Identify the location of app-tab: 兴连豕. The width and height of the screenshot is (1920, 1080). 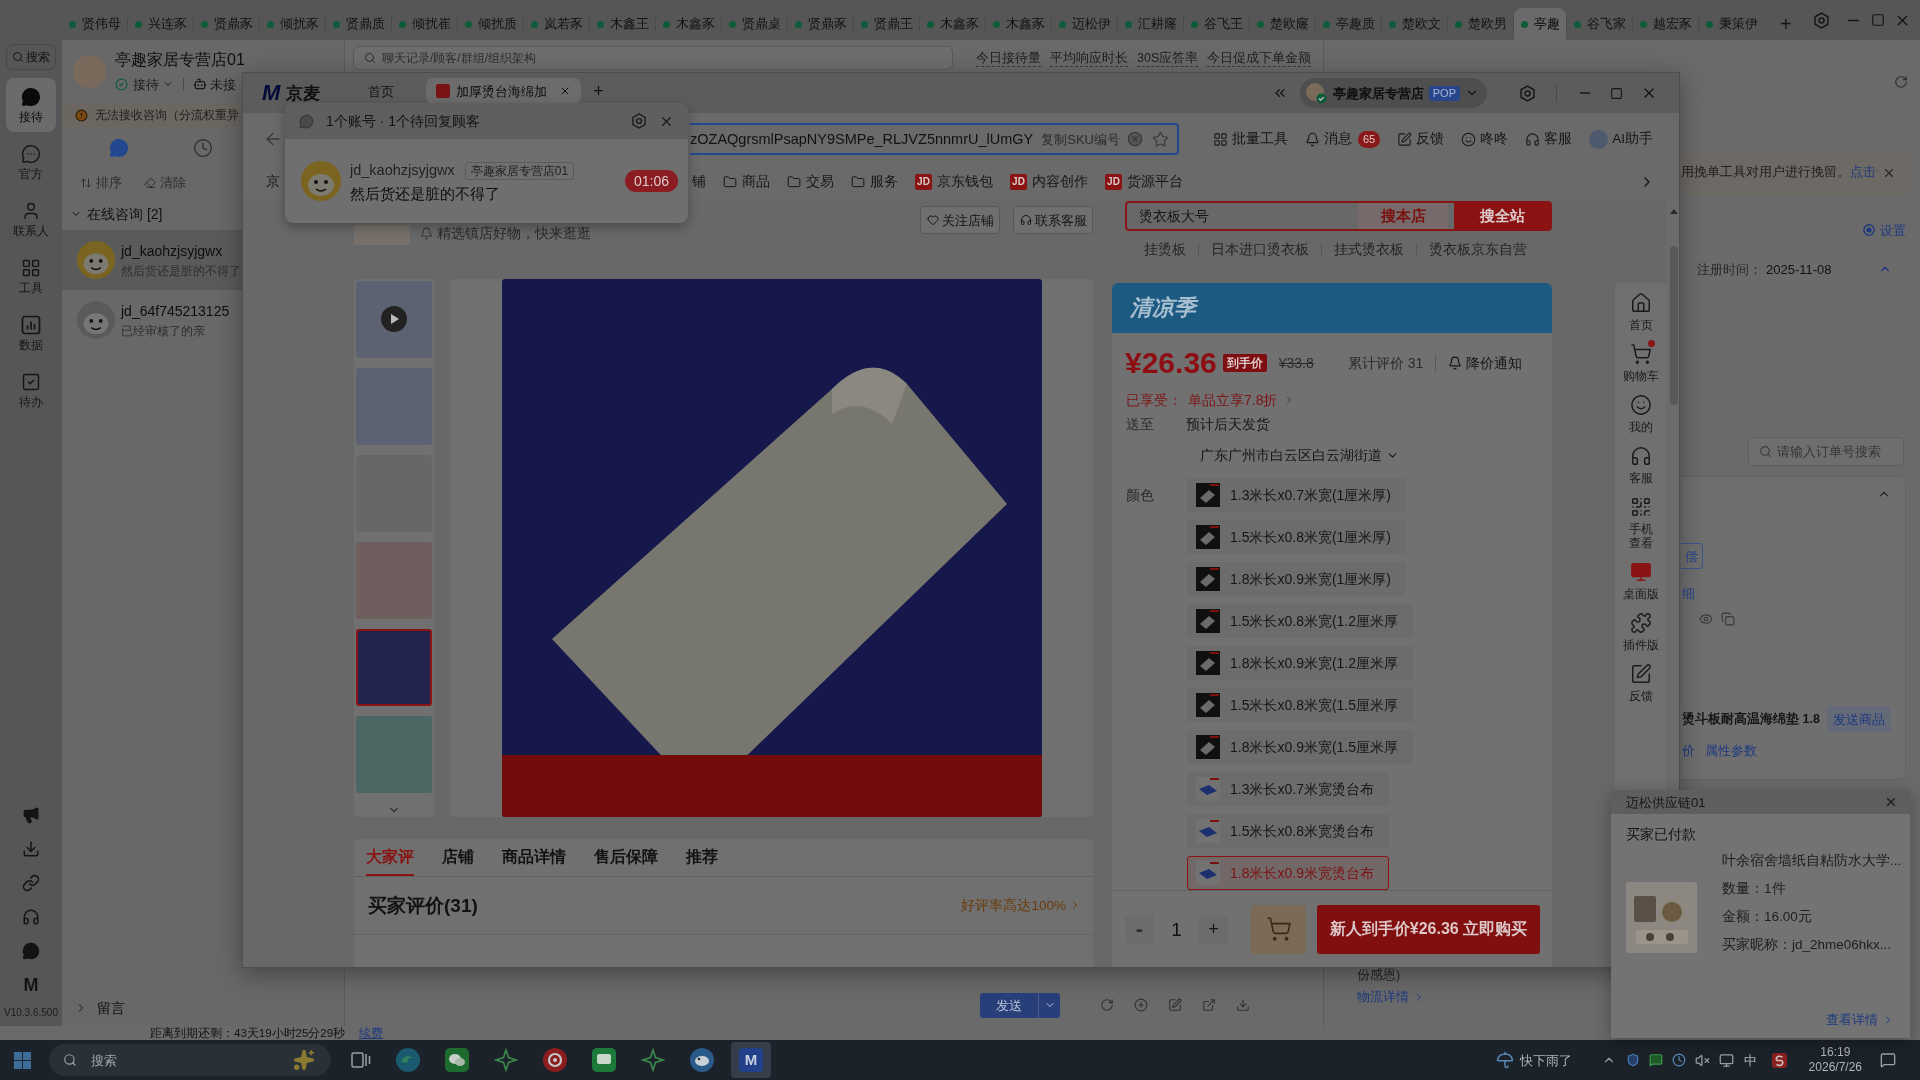
(160, 24).